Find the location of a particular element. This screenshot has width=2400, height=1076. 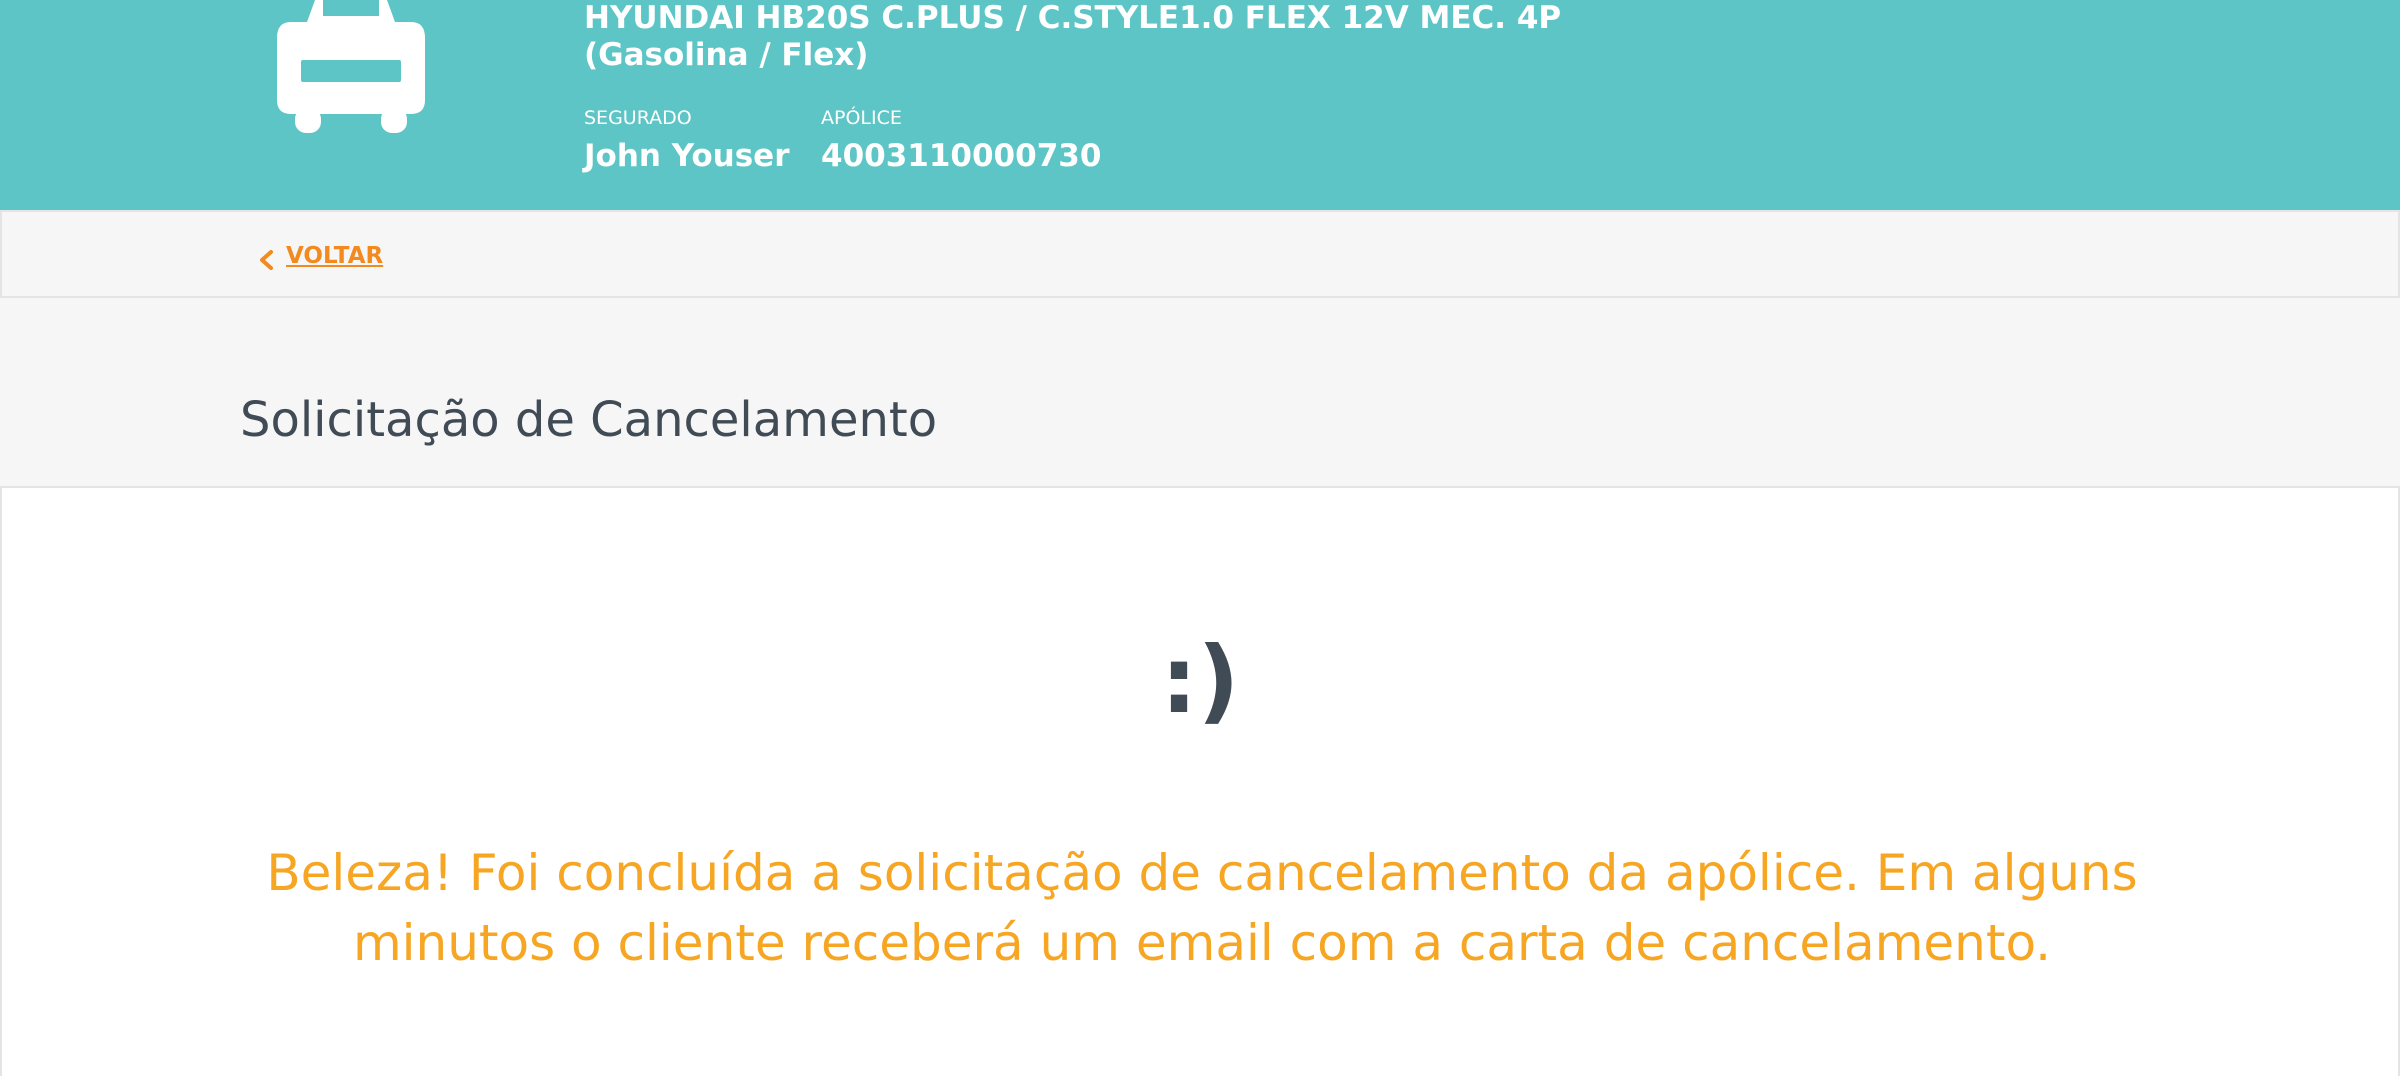

policy-number: 4003110000730 is located at coordinates (961, 156).